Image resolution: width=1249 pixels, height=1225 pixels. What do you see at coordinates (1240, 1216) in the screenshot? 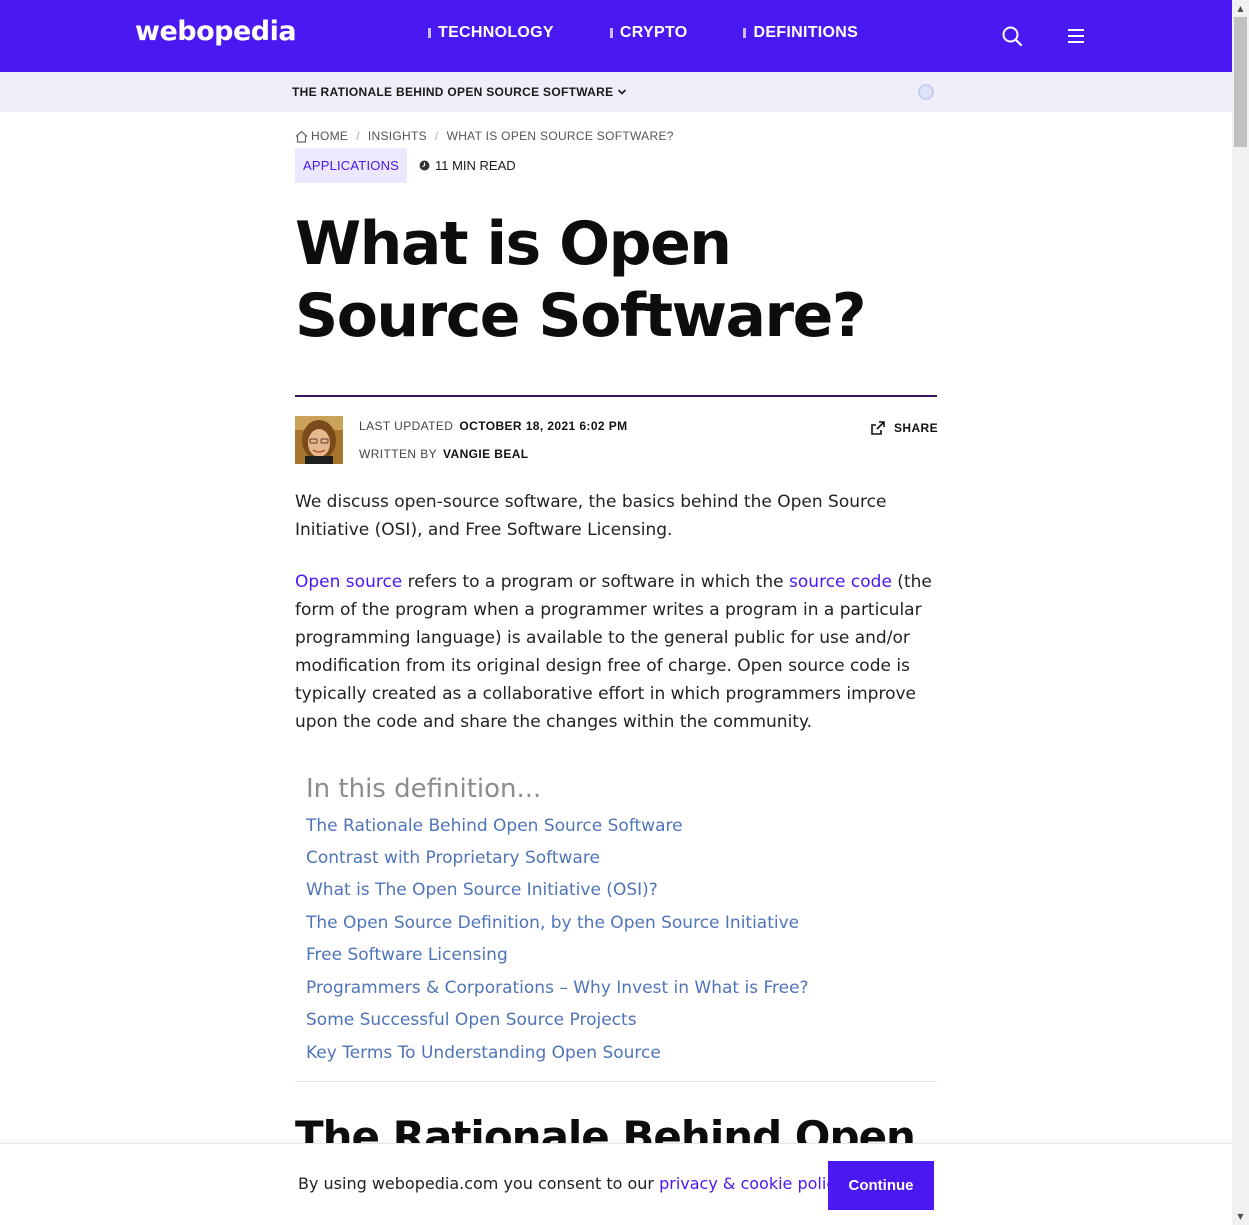
I see `scroll-down-arrow-icon: ▼` at bounding box center [1240, 1216].